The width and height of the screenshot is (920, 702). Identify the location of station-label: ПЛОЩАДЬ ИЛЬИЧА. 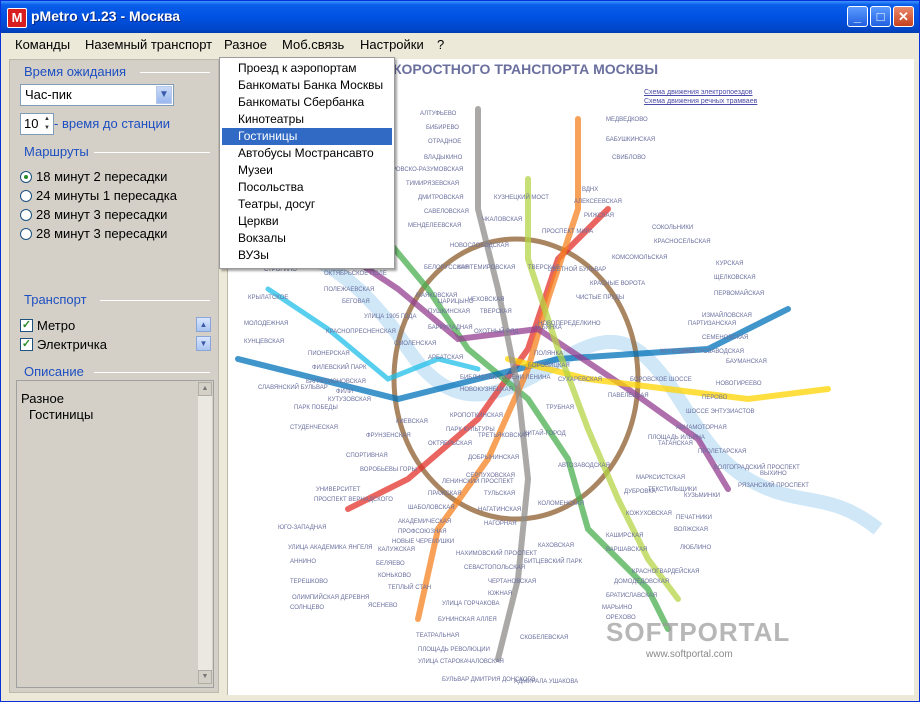
(676, 438).